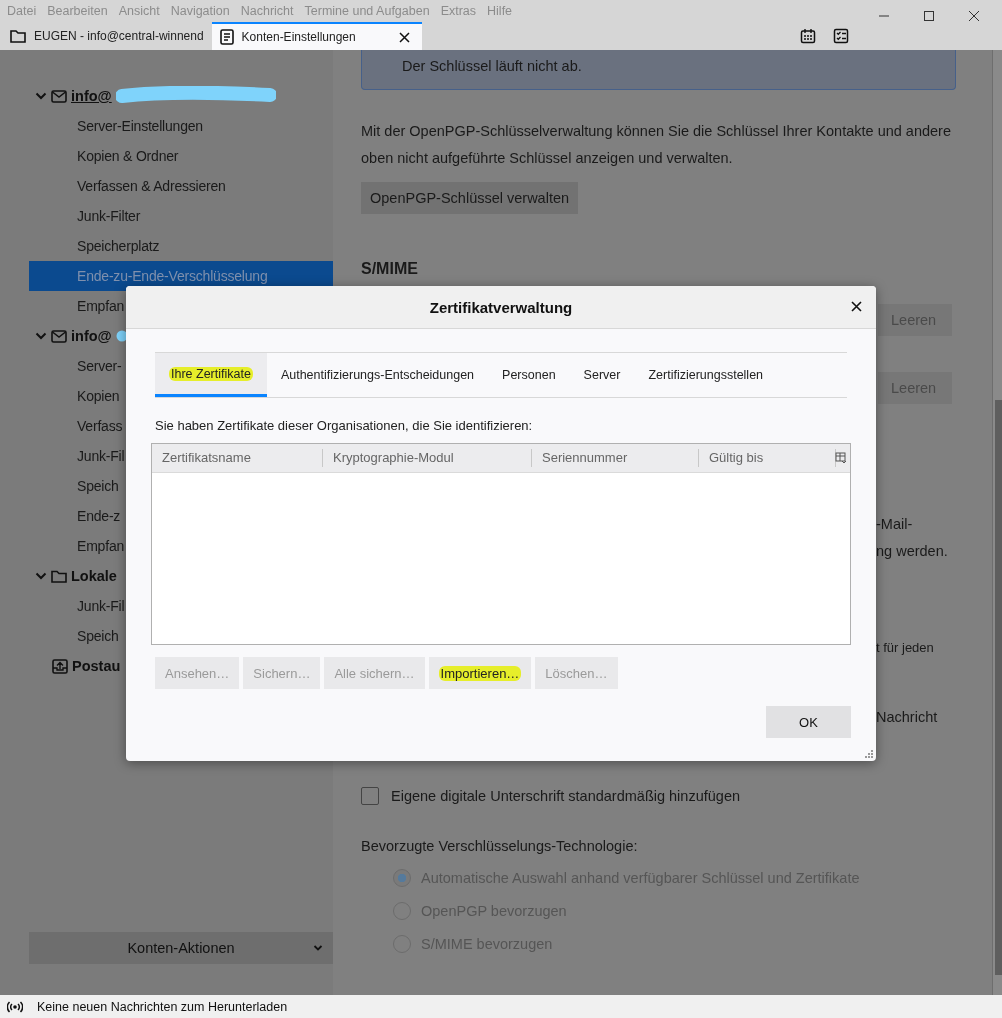 This screenshot has width=1002, height=1018. What do you see at coordinates (912, 551) in the screenshot?
I see `text-fragment: ng werden.` at bounding box center [912, 551].